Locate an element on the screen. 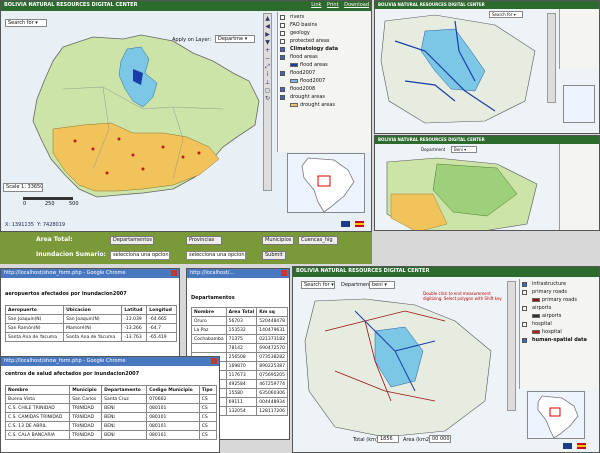 The image size is (600, 453). measure-icon: ⟂ is located at coordinates (267, 82).